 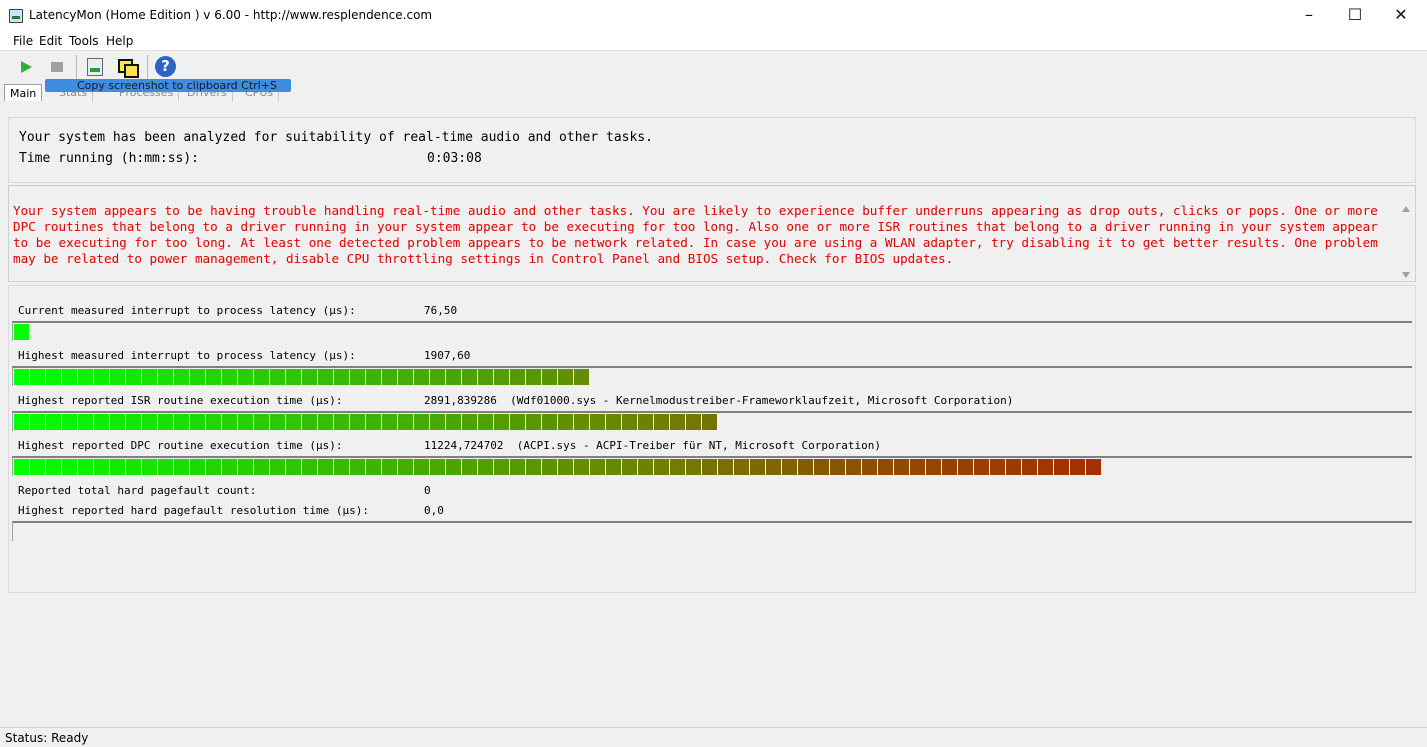 What do you see at coordinates (713, 41) in the screenshot?
I see `menu-bar: File Edit Tools Help` at bounding box center [713, 41].